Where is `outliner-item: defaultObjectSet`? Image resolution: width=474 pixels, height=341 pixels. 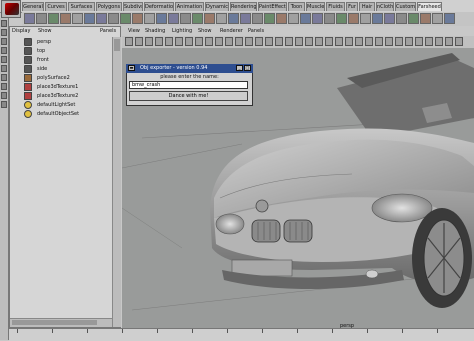 outliner-item: defaultObjectSet is located at coordinates (66, 114).